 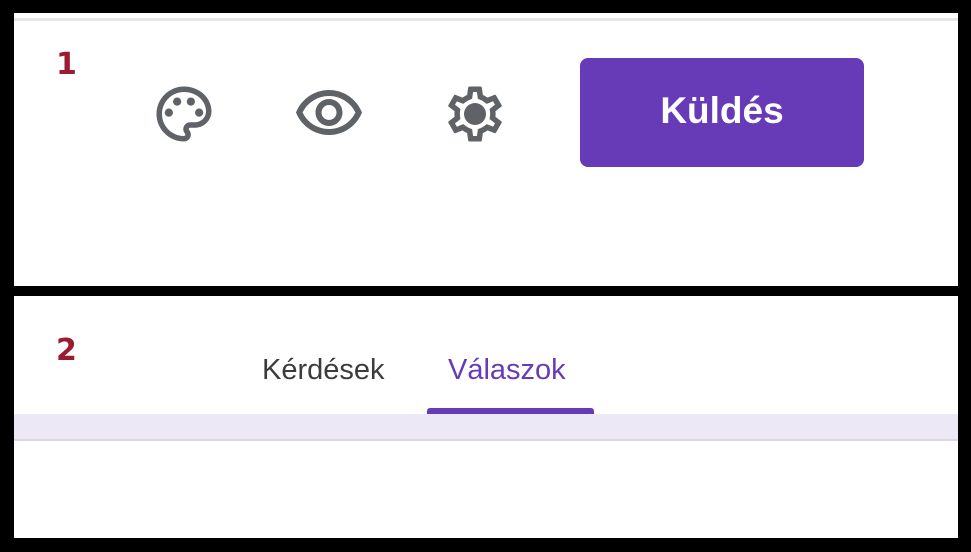 I want to click on palette-icon, so click(x=184, y=114).